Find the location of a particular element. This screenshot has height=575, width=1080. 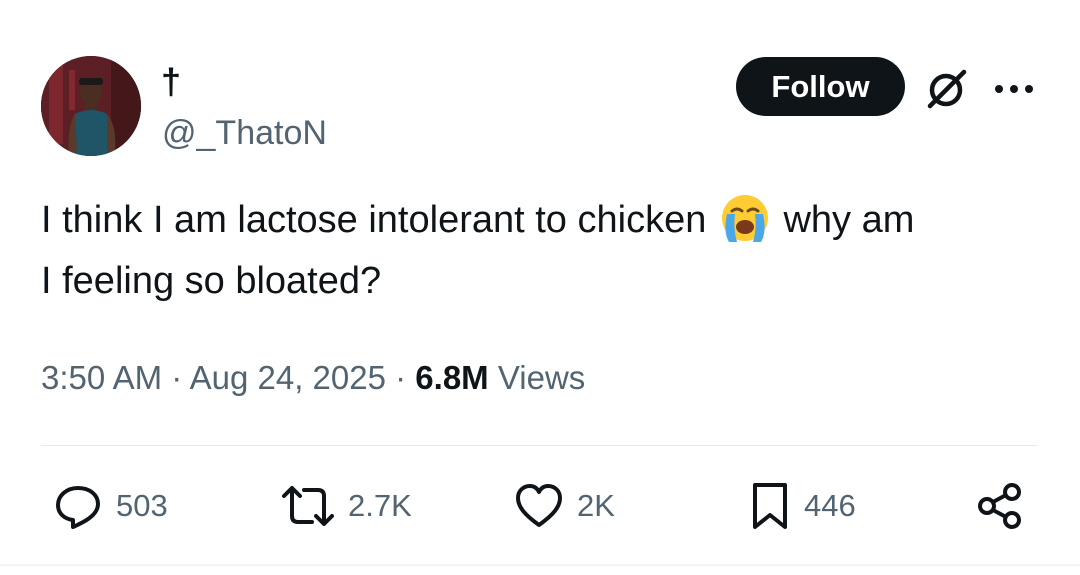

grok-icon is located at coordinates (947, 89).